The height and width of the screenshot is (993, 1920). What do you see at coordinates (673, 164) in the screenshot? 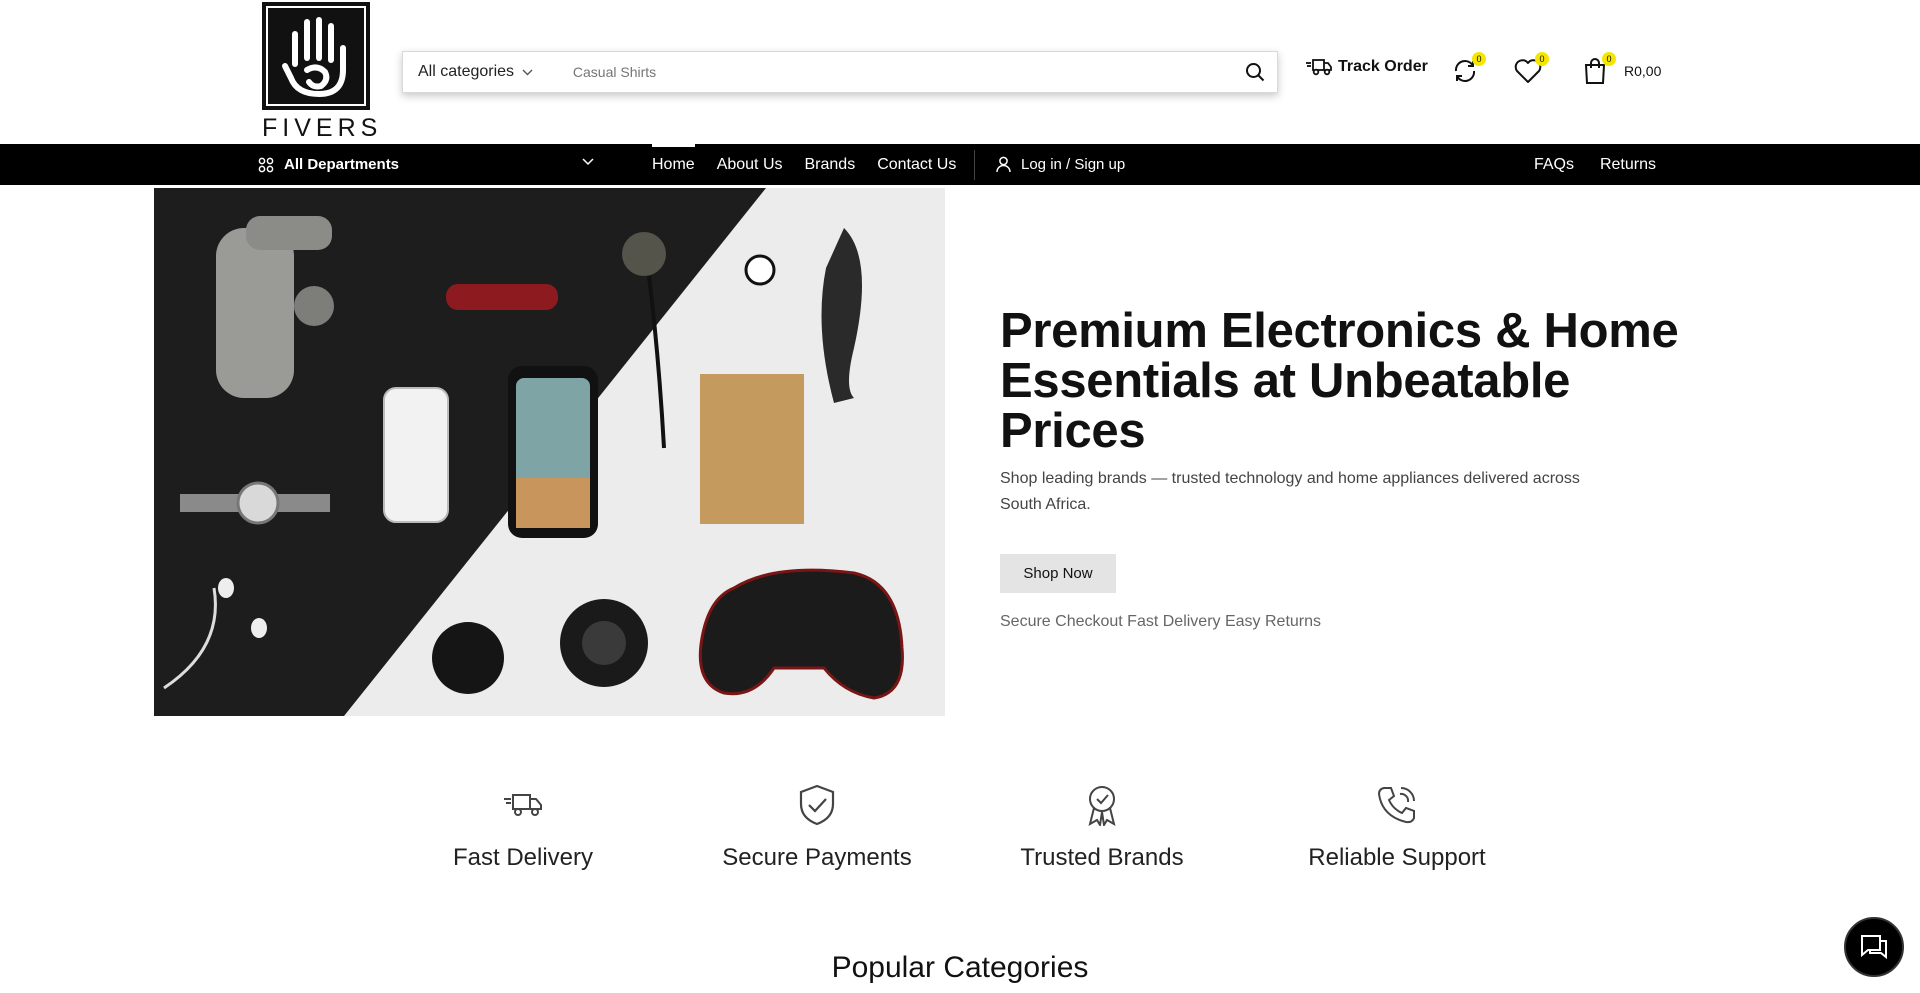
I see `nav-link-home: Home` at bounding box center [673, 164].